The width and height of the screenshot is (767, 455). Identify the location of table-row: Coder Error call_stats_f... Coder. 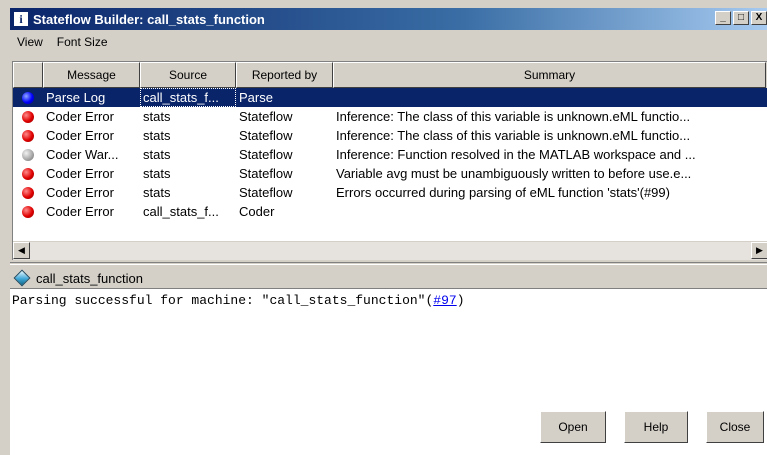
(390, 211).